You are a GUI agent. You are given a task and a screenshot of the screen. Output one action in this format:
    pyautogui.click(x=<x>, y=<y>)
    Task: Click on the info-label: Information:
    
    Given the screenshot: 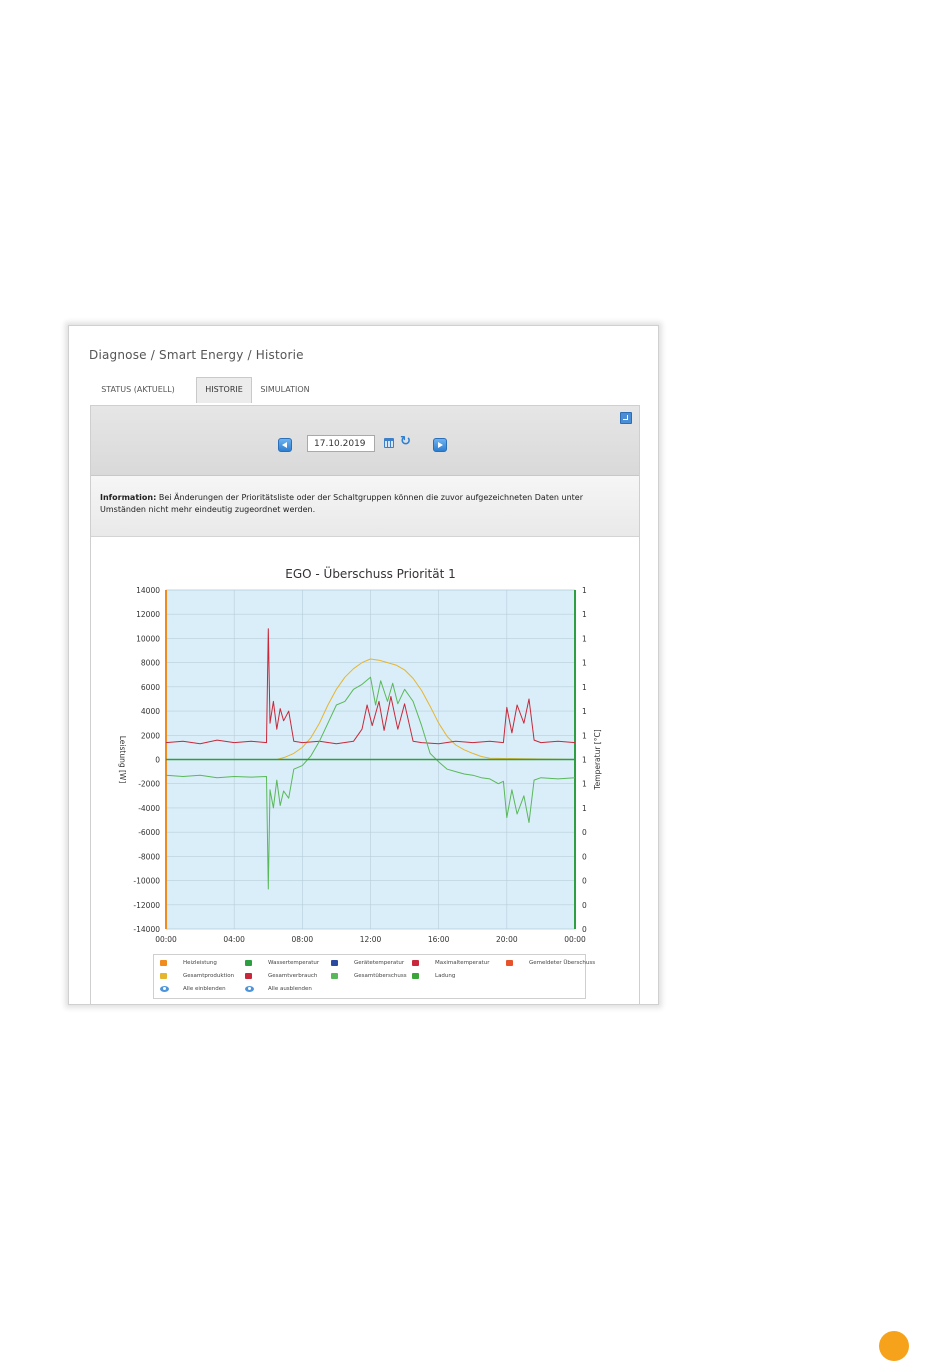 What is the action you would take?
    pyautogui.click(x=128, y=497)
    